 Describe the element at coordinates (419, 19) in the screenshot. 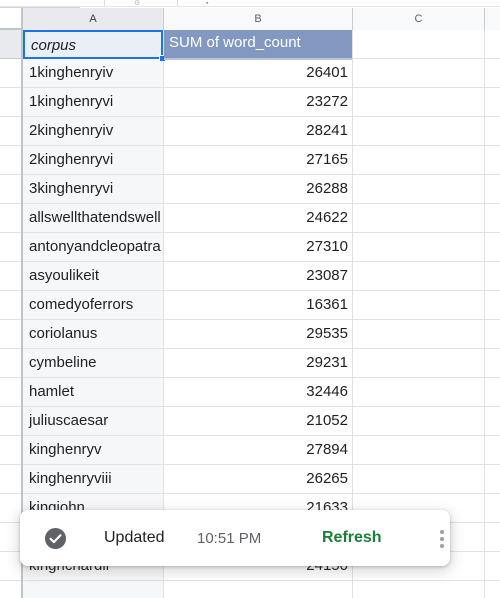

I see `column-header-c: C` at that location.